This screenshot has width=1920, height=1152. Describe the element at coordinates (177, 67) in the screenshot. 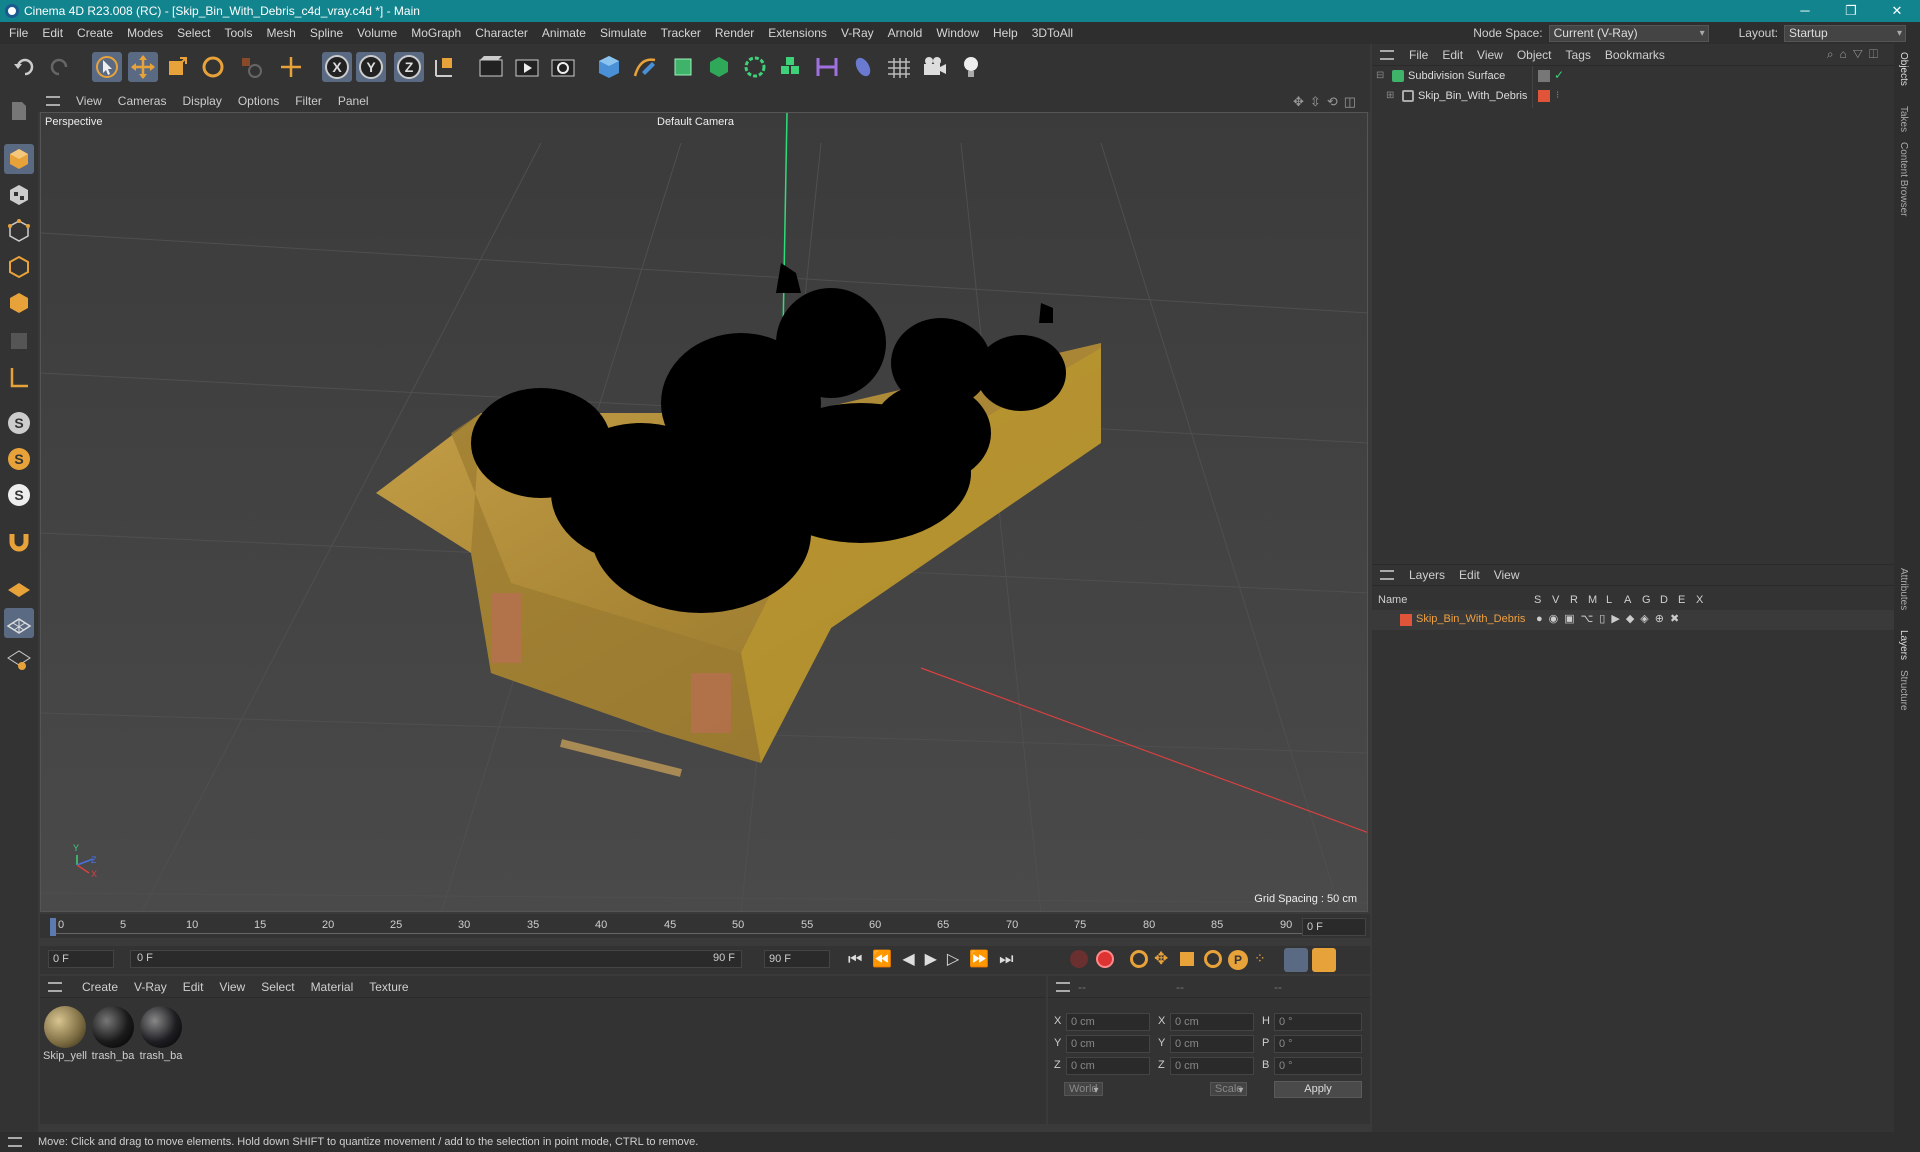

I see `scale-tool-icon` at that location.